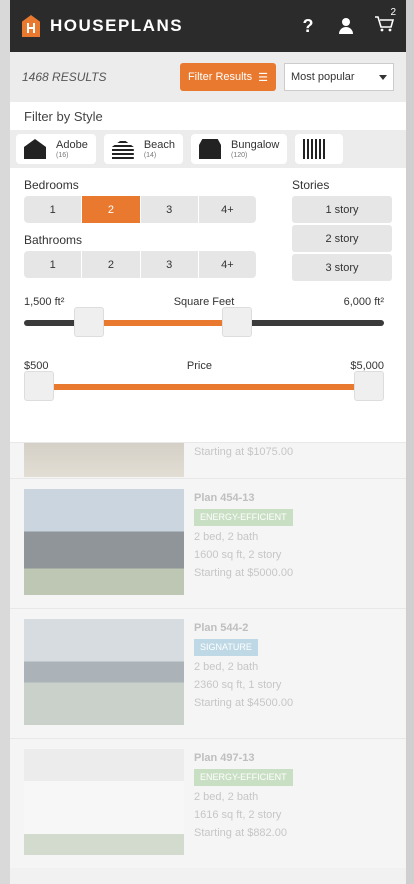 Image resolution: width=414 pixels, height=884 pixels. What do you see at coordinates (199, 366) in the screenshot?
I see `price-title: Price` at bounding box center [199, 366].